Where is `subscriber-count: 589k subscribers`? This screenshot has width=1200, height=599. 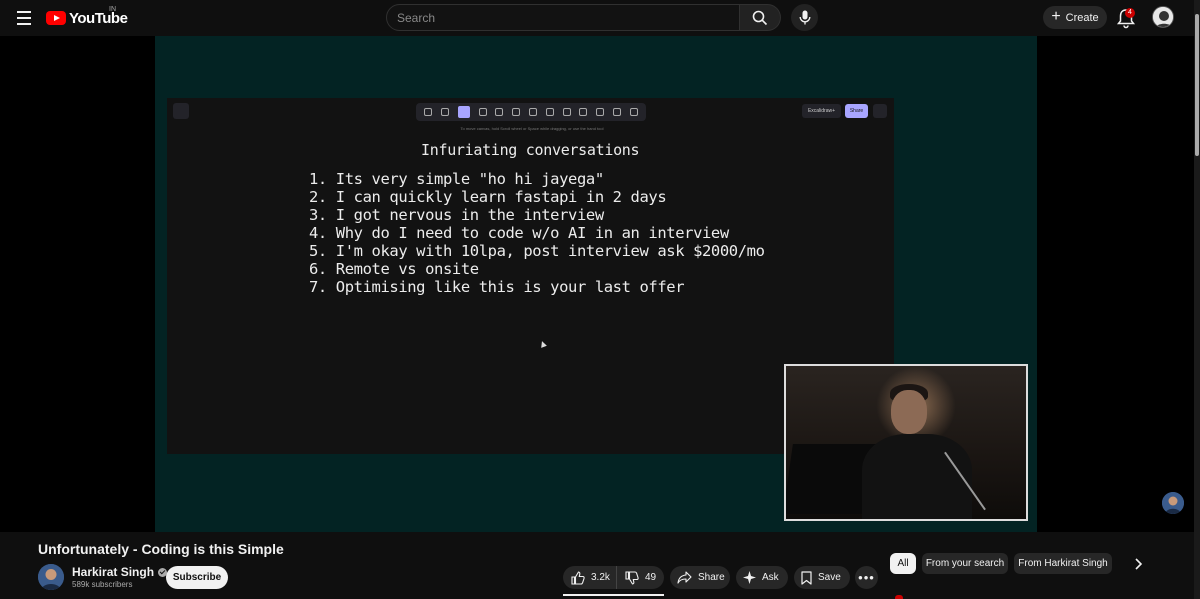 subscriber-count: 589k subscribers is located at coordinates (102, 584).